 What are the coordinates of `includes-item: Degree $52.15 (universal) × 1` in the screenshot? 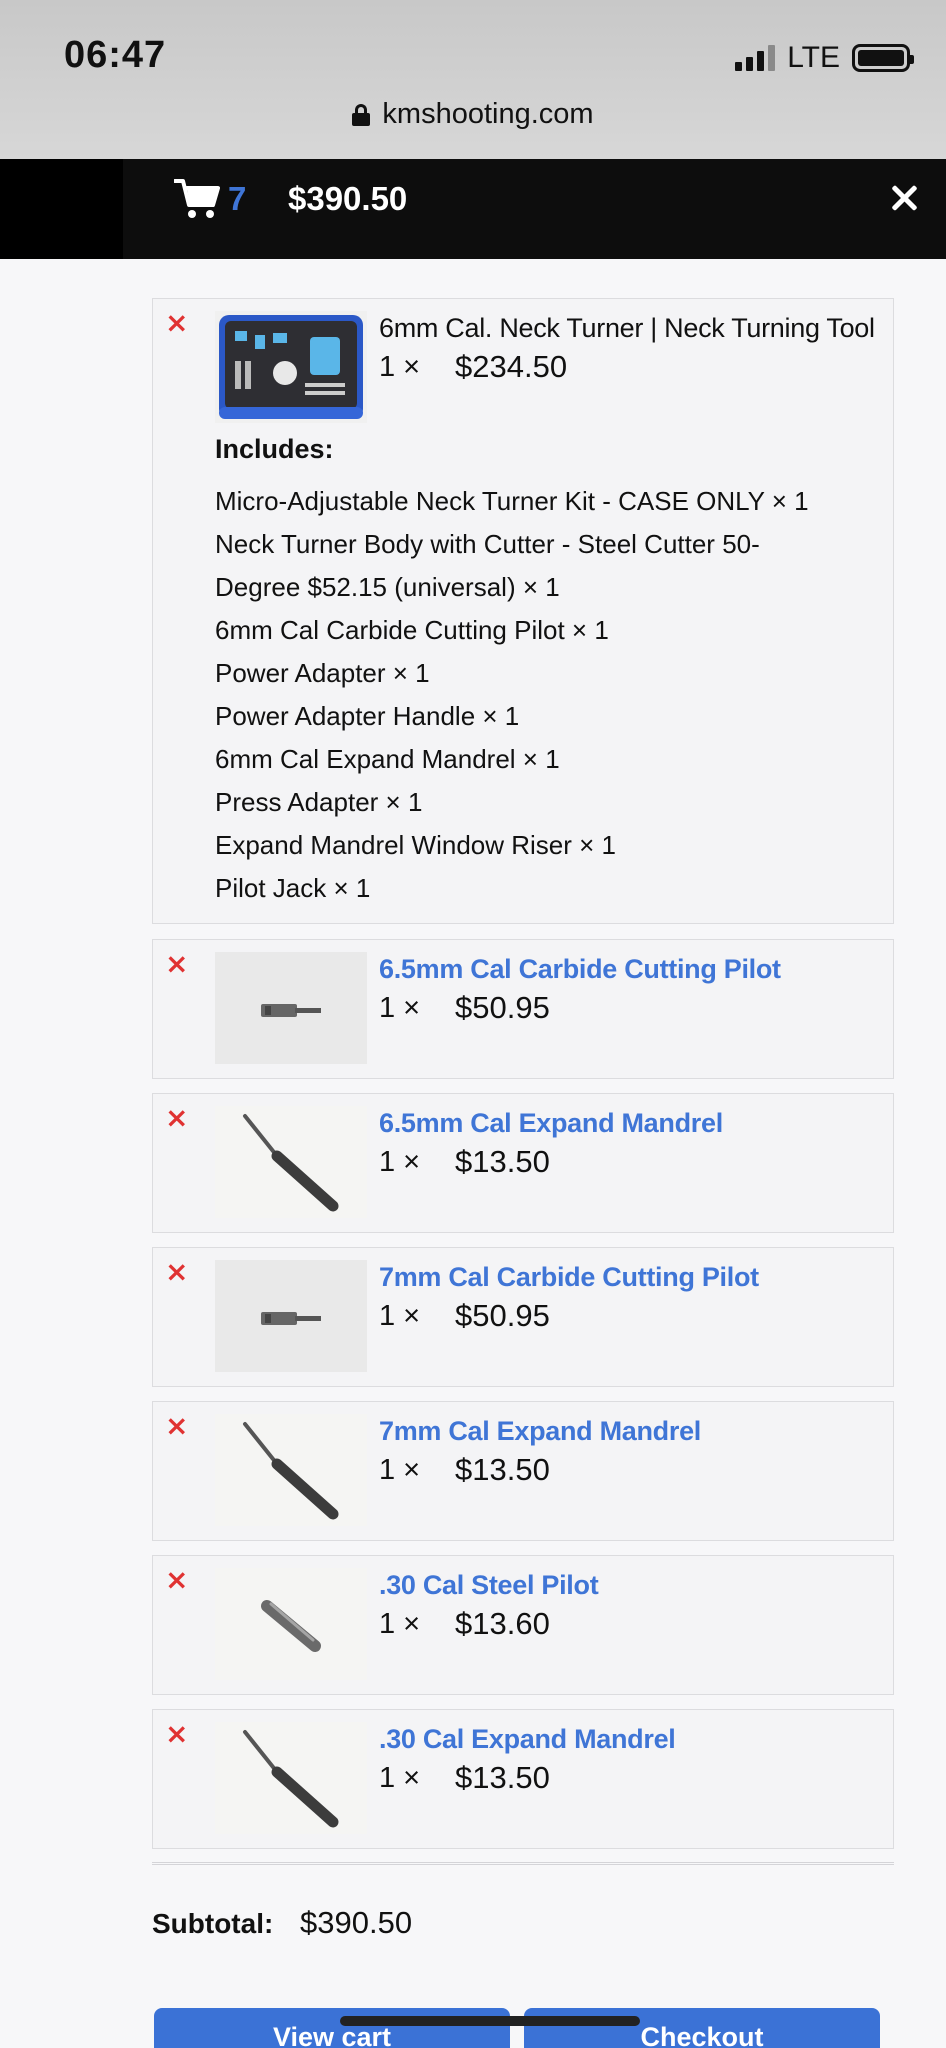 It's located at (387, 587).